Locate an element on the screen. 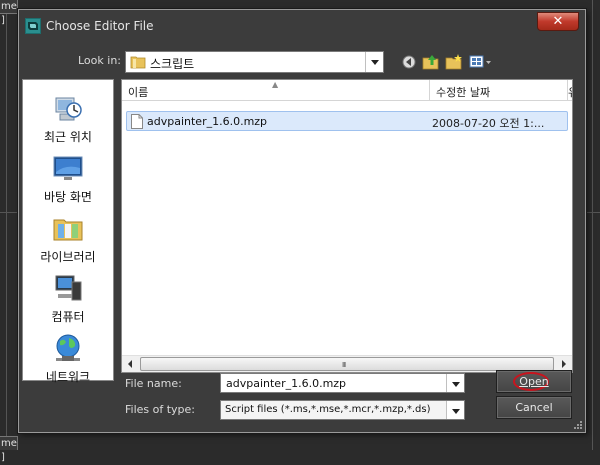 The width and height of the screenshot is (600, 465). place-libraries: 라이브러리 is located at coordinates (68, 238).